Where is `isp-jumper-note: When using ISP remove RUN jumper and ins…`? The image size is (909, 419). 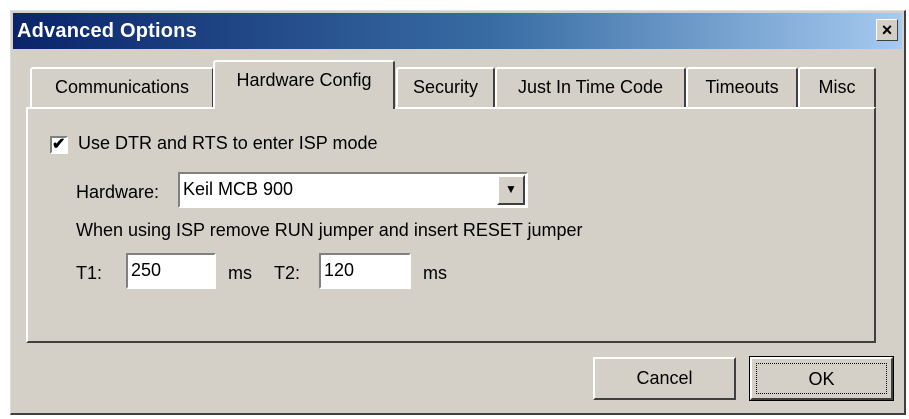
isp-jumper-note: When using ISP remove RUN jumper and ins… is located at coordinates (329, 230).